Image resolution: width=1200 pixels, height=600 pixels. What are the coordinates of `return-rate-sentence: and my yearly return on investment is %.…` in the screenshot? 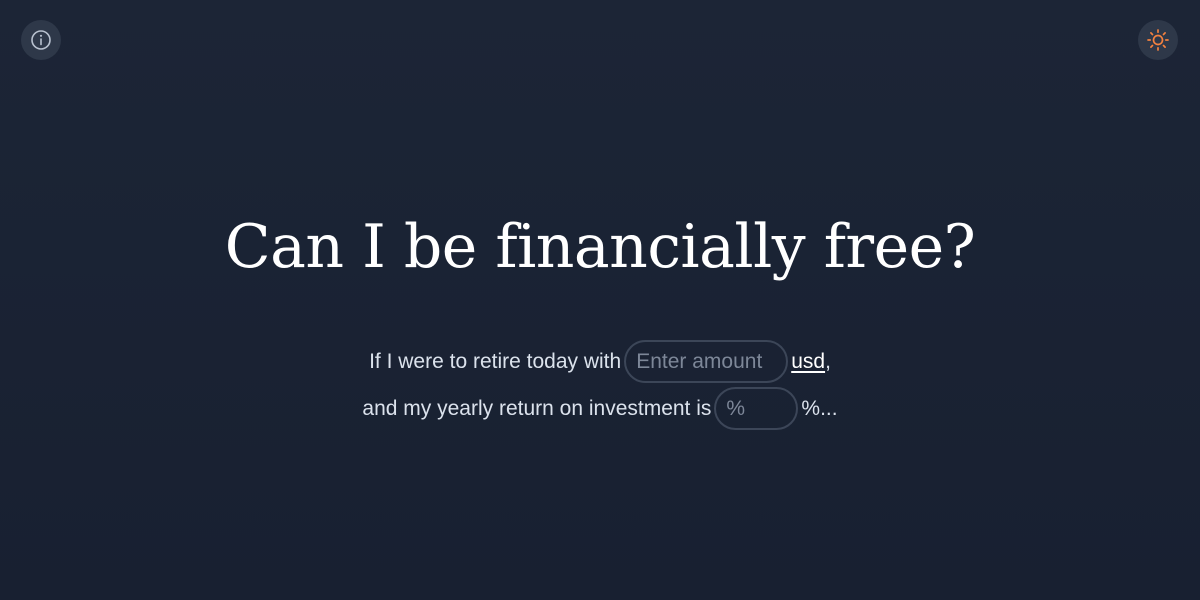 It's located at (600, 408).